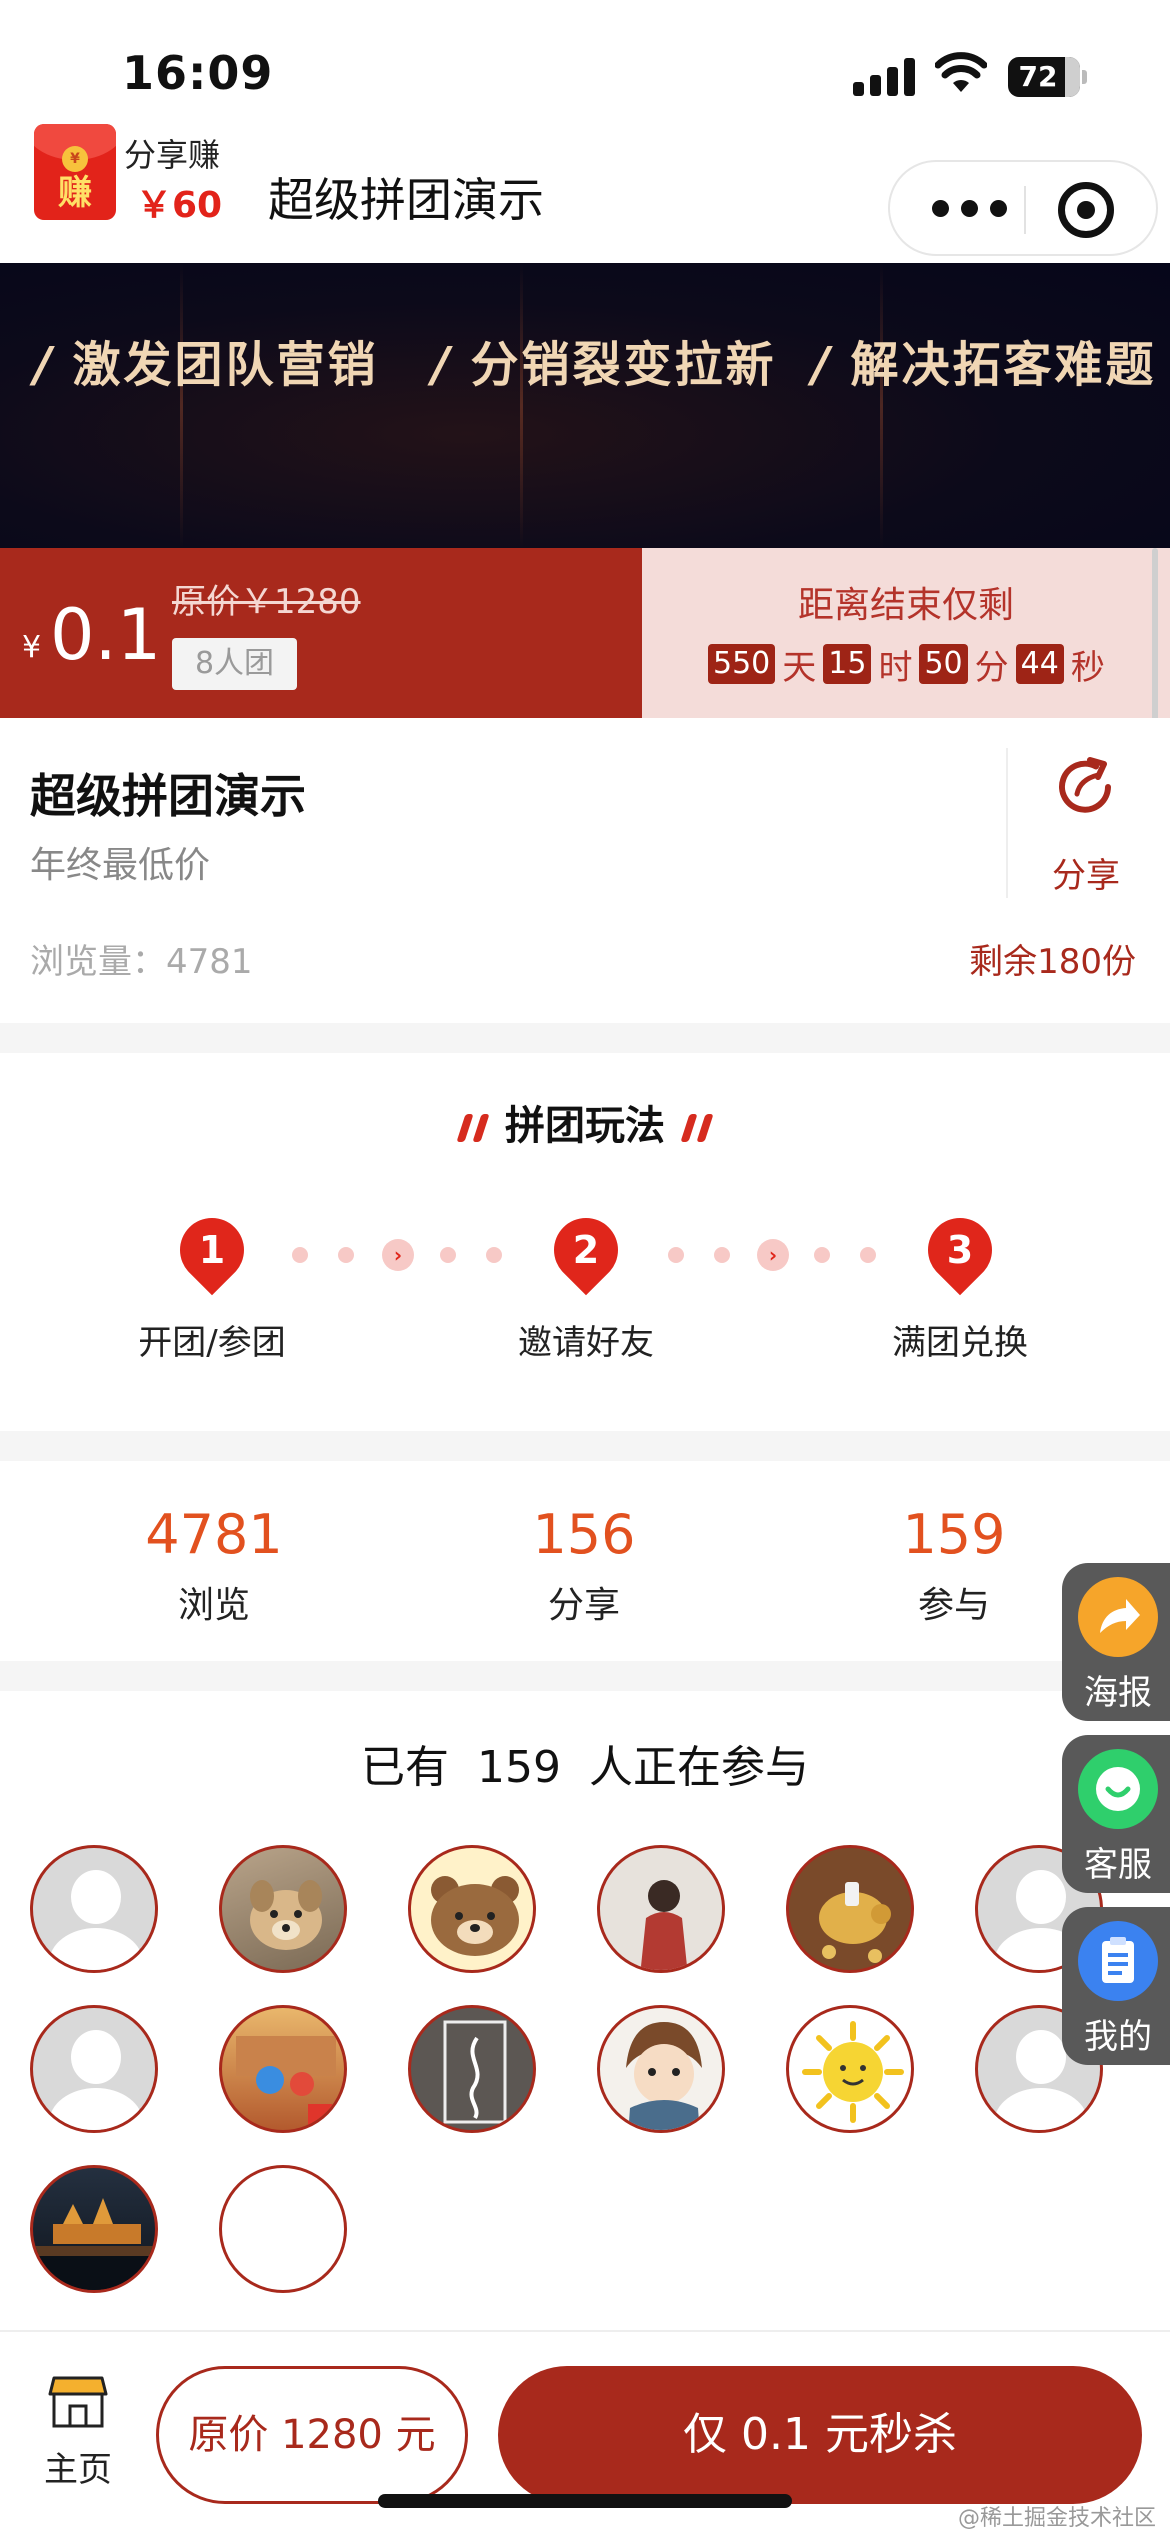  Describe the element at coordinates (213, 1605) in the screenshot. I see `stat-label: 浏览` at that location.